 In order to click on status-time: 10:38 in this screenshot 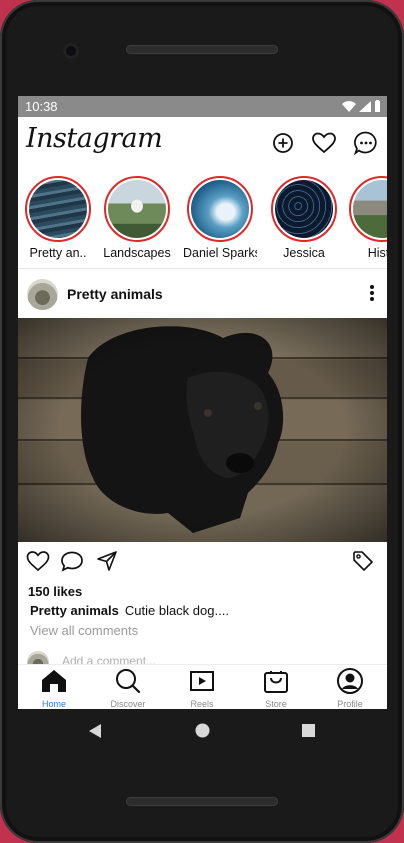, I will do `click(41, 106)`.